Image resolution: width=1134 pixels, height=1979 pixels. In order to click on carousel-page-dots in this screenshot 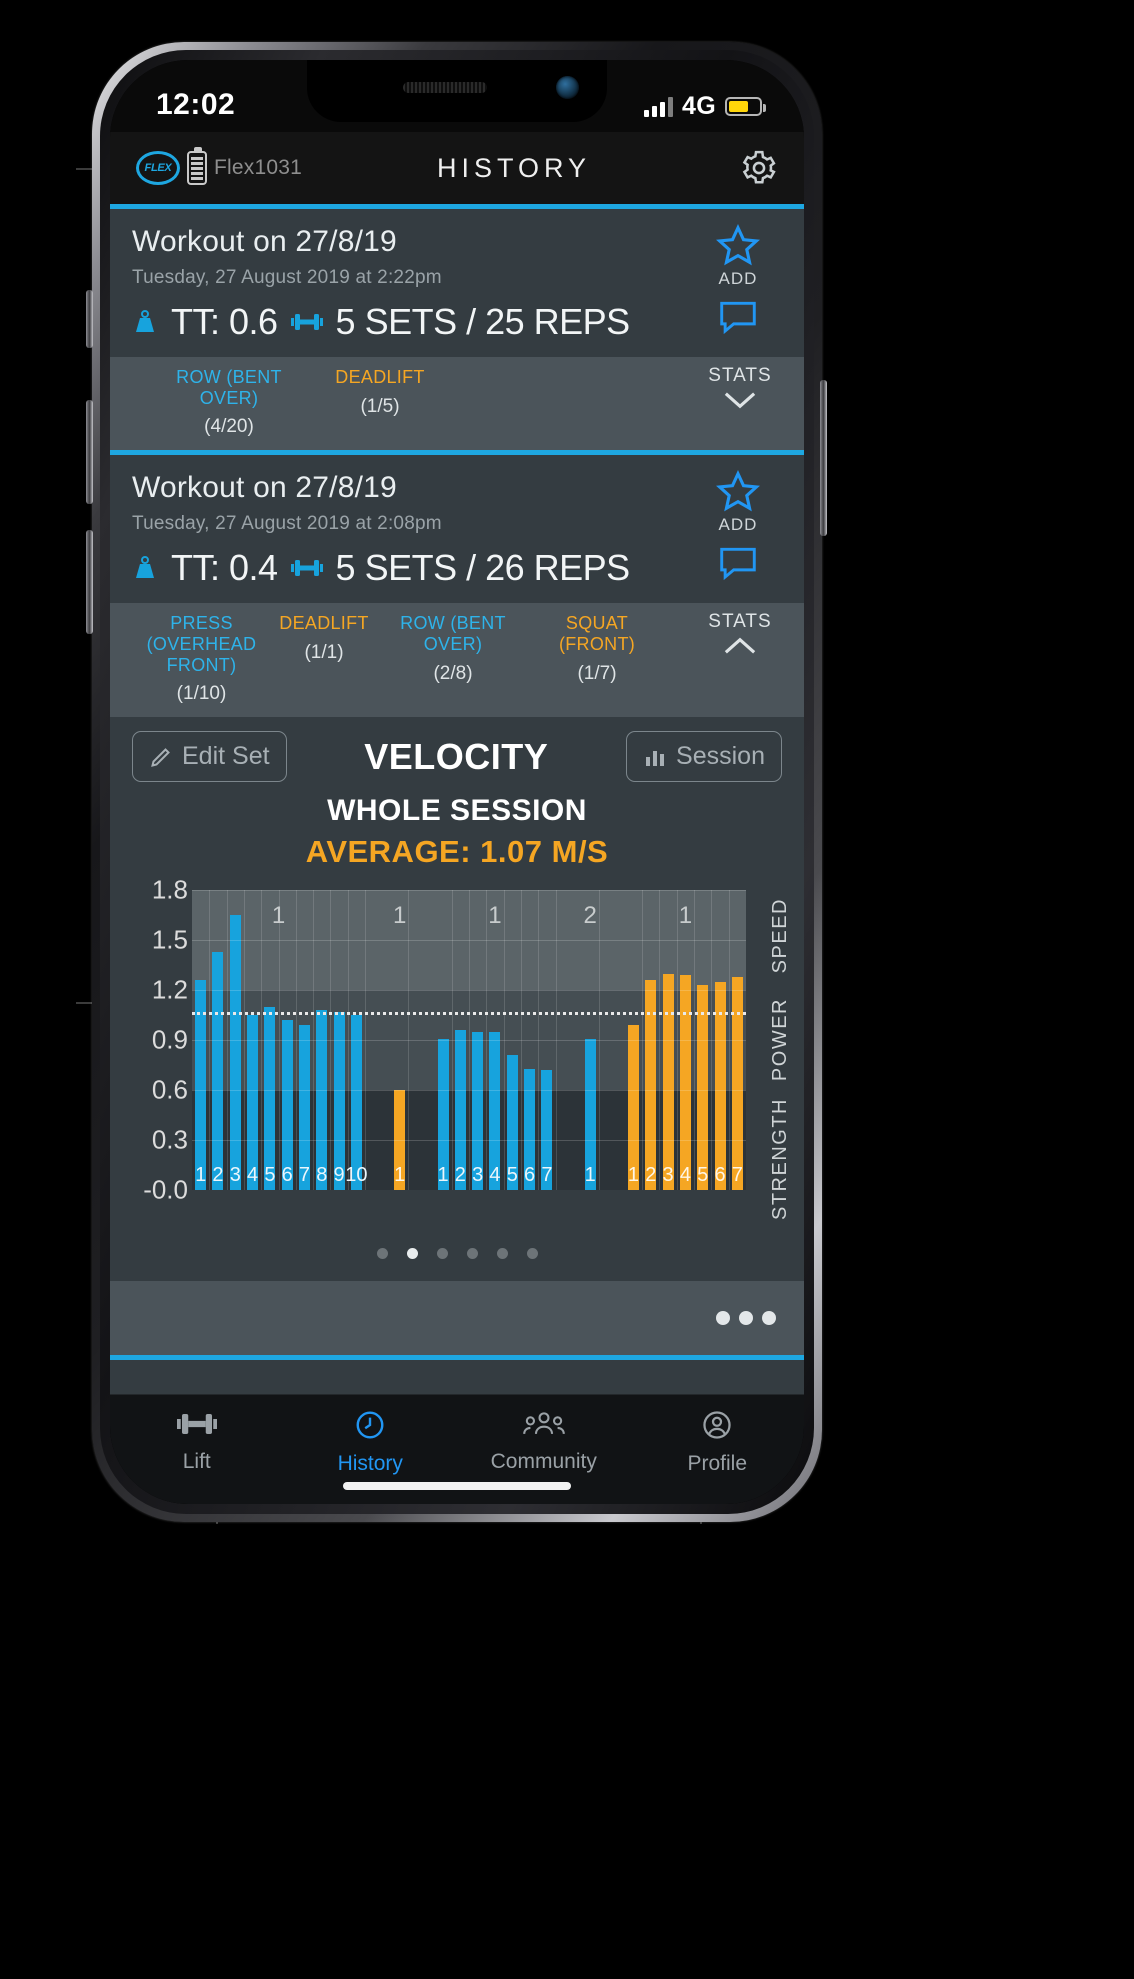, I will do `click(457, 1250)`.